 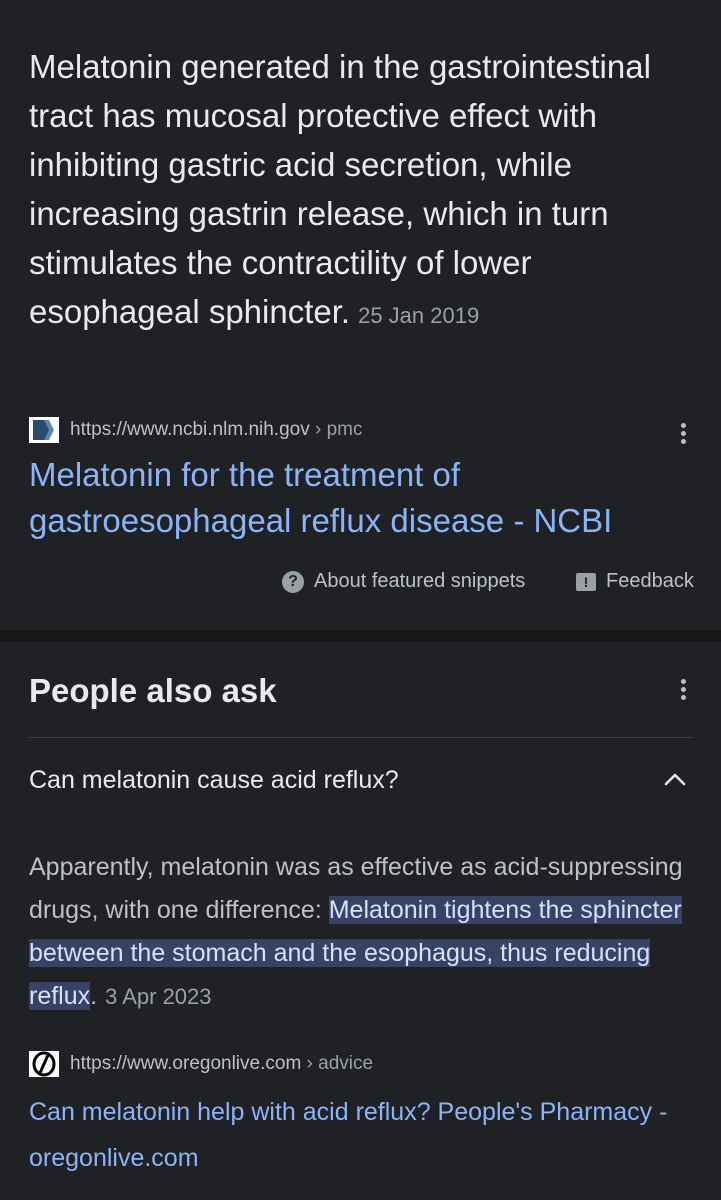 I want to click on snippet-date: 25 Jan 2019, so click(x=419, y=315).